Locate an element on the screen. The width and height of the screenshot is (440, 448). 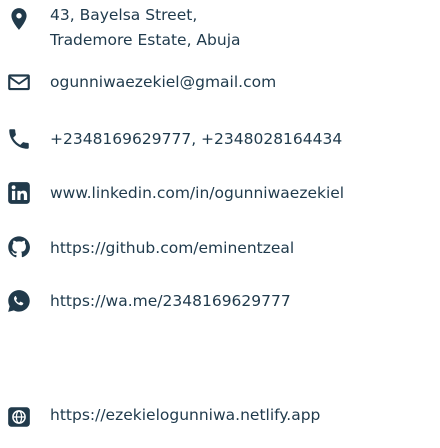
address-line-1: 43, Bayelsa Street, is located at coordinates (124, 15).